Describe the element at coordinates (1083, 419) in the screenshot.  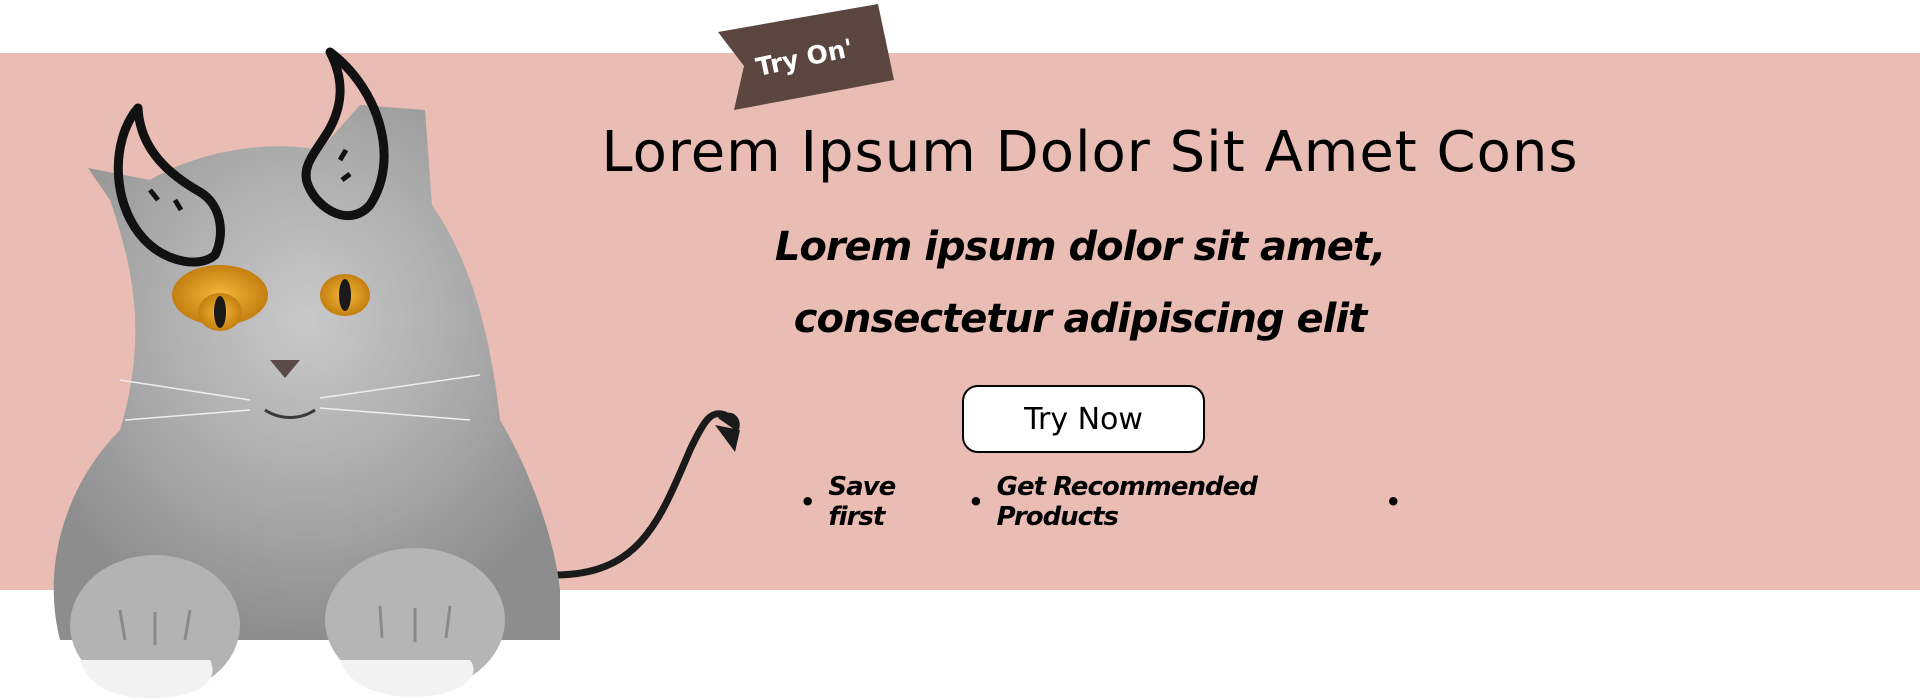
I see `try-now-button: Try Now` at that location.